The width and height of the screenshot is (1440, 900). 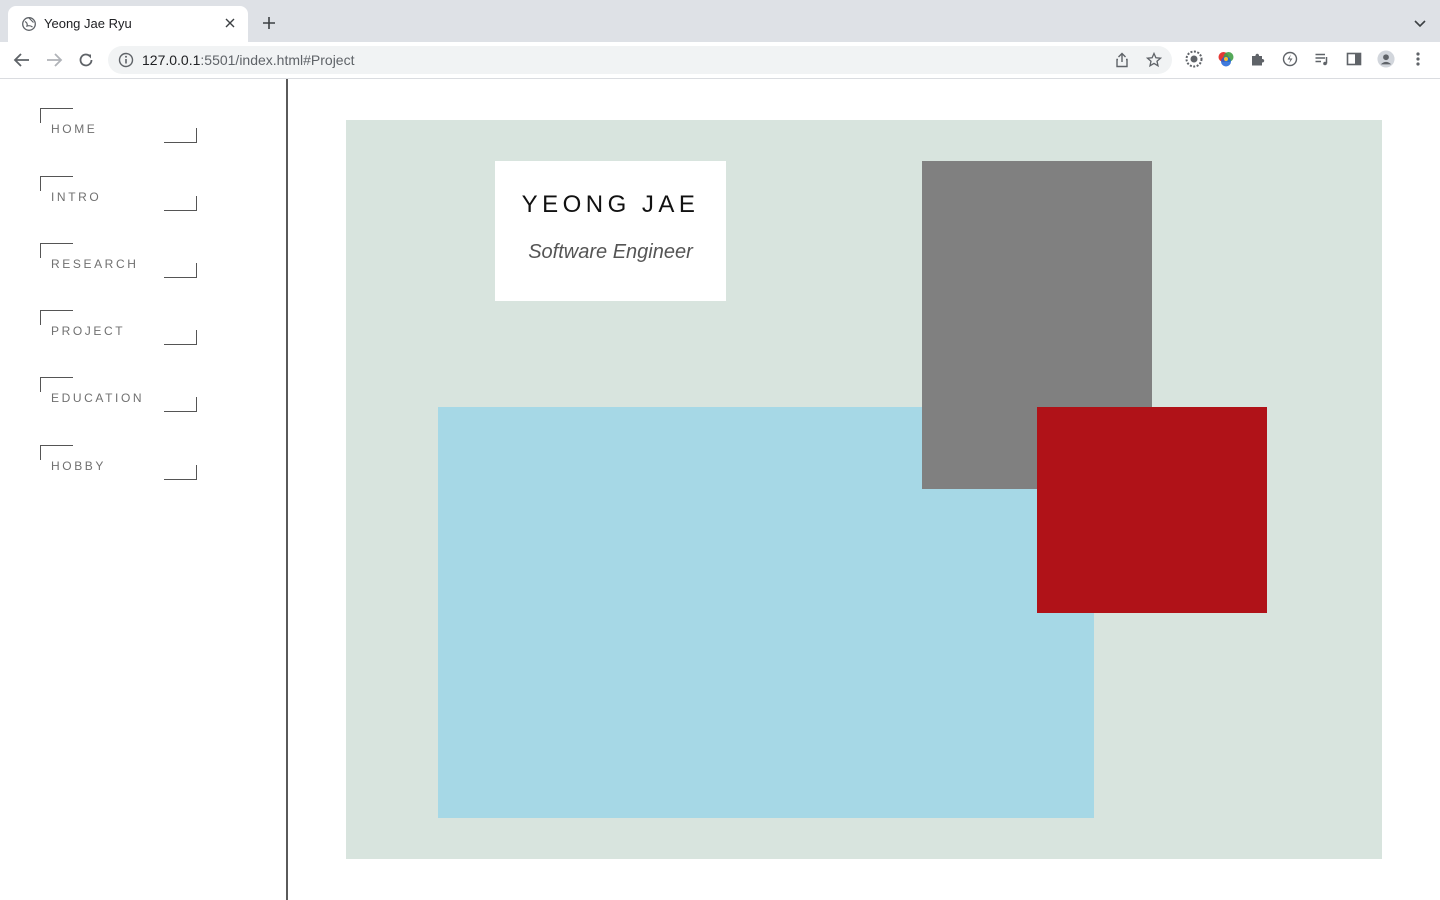 What do you see at coordinates (120, 196) in the screenshot?
I see `sidebar-item-intro: INTRO` at bounding box center [120, 196].